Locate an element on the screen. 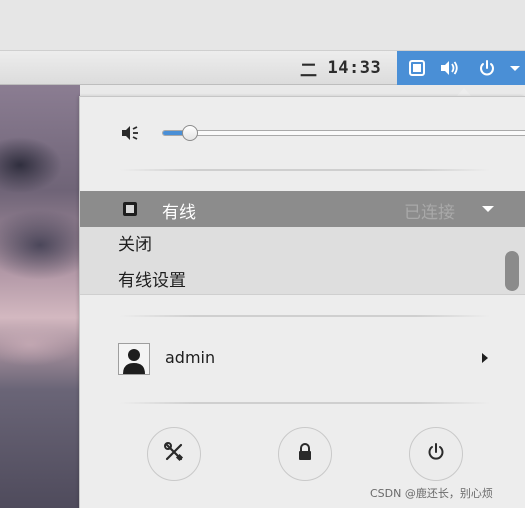  wired-network-item: 有线 已连接 is located at coordinates (302, 209).